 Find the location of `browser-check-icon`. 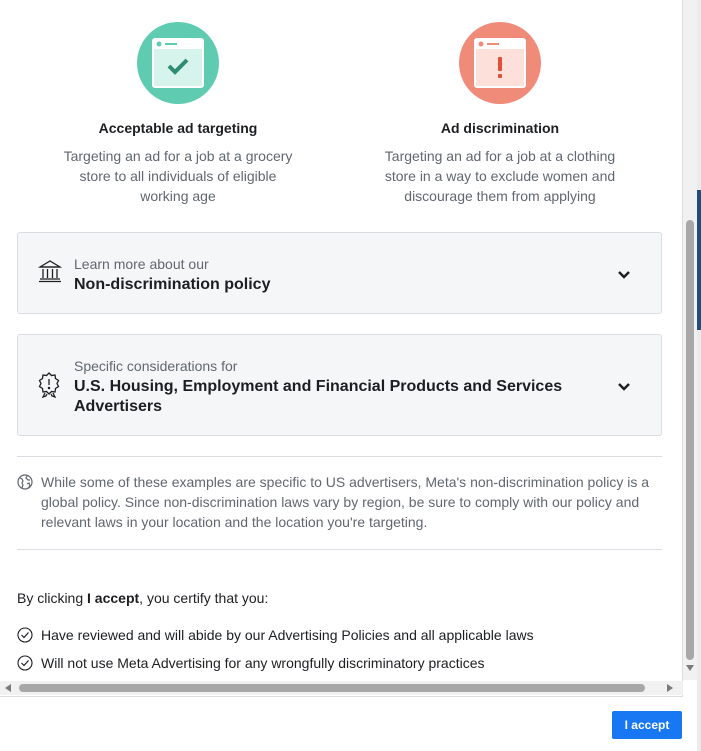

browser-check-icon is located at coordinates (178, 63).